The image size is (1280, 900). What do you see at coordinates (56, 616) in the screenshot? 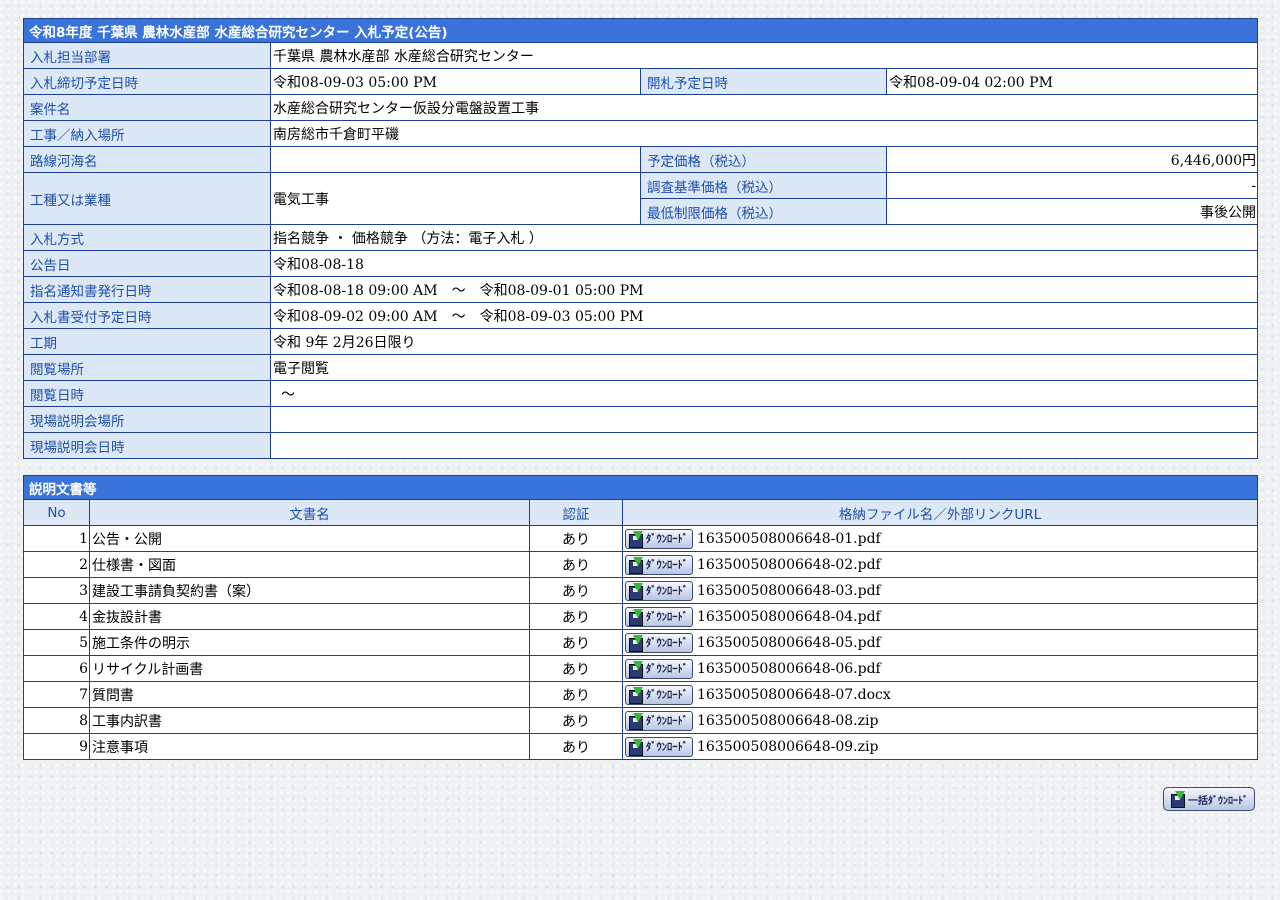
I see `doc-no: 4` at bounding box center [56, 616].